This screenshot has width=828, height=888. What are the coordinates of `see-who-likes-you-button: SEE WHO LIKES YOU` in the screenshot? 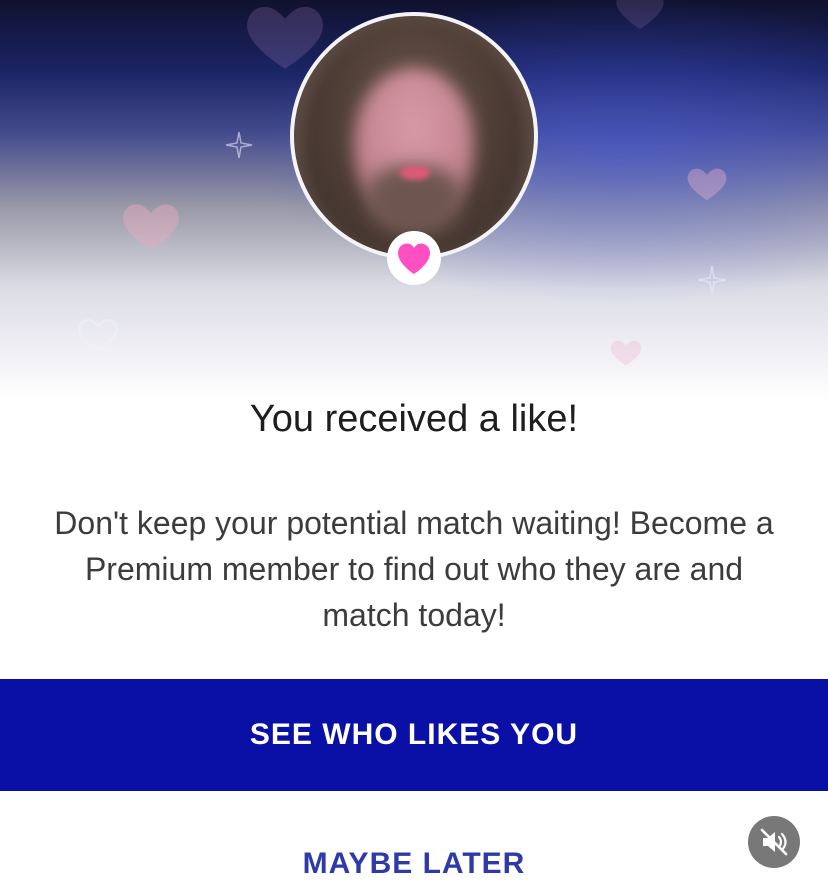 It's located at (414, 735).